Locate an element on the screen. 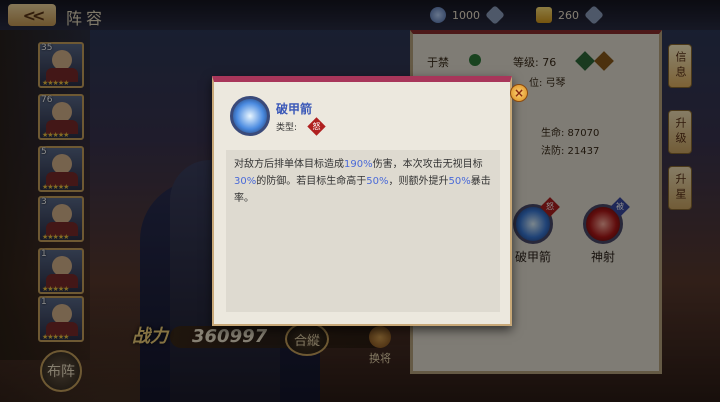  desc-text: 对敌方后排单体目标造成 is located at coordinates (289, 164).